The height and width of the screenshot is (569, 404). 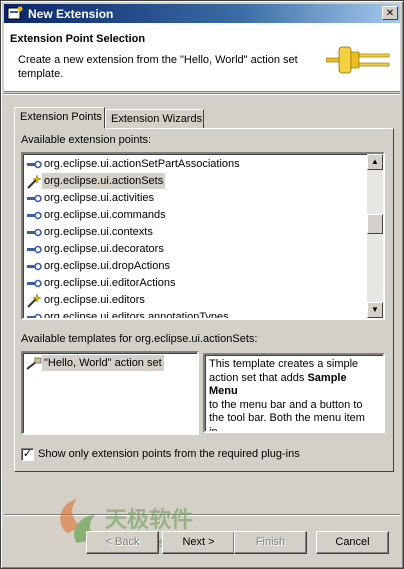 I want to click on description-text: action set that adds, so click(x=258, y=377).